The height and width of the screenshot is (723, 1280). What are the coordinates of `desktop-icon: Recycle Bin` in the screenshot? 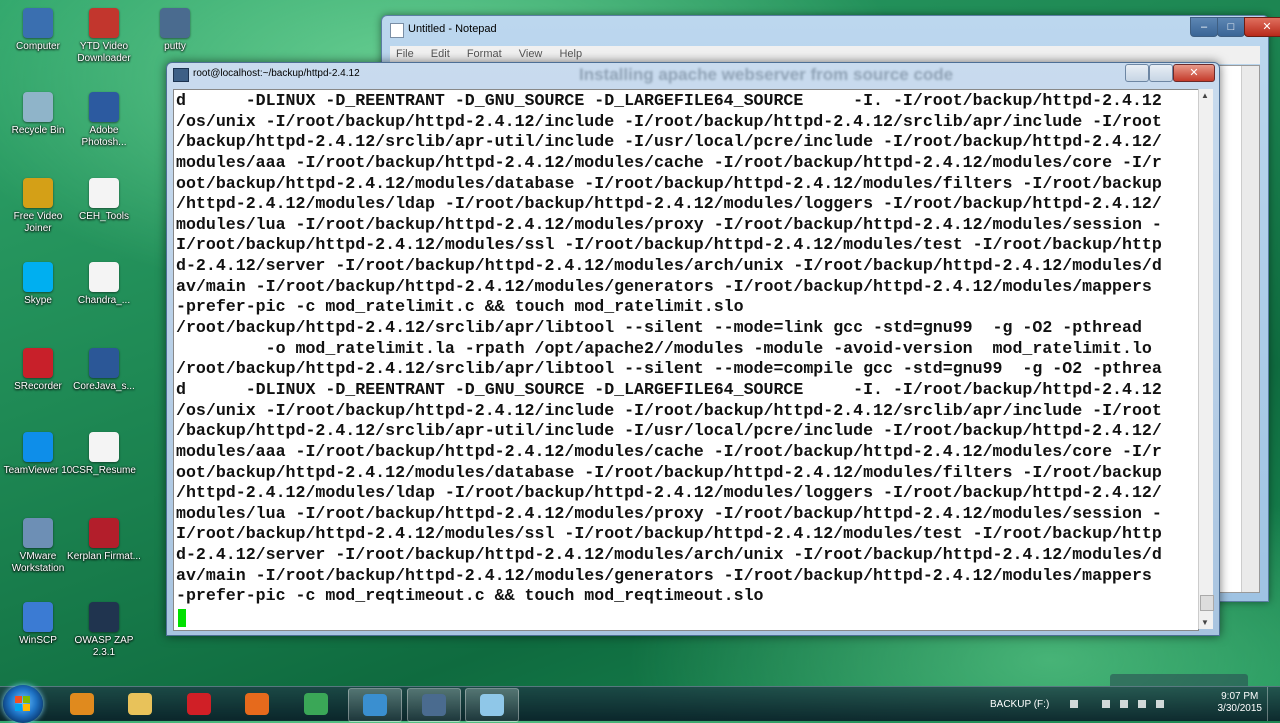 It's located at (38, 114).